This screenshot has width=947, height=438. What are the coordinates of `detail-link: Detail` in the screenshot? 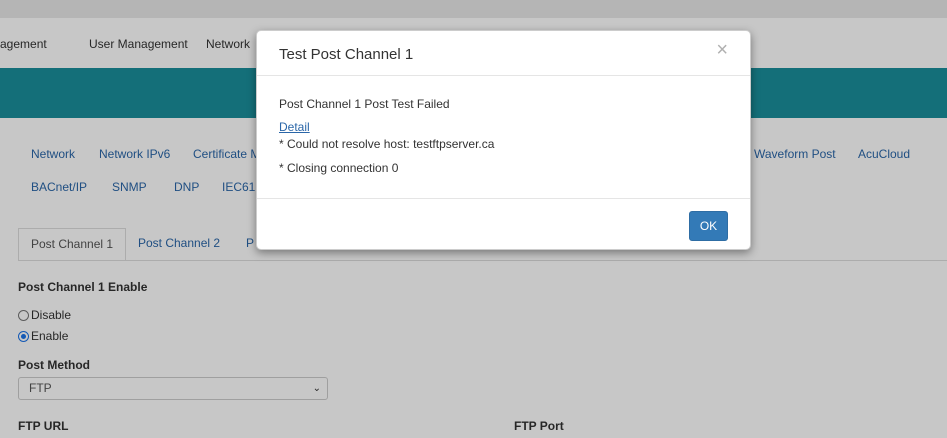 It's located at (294, 127).